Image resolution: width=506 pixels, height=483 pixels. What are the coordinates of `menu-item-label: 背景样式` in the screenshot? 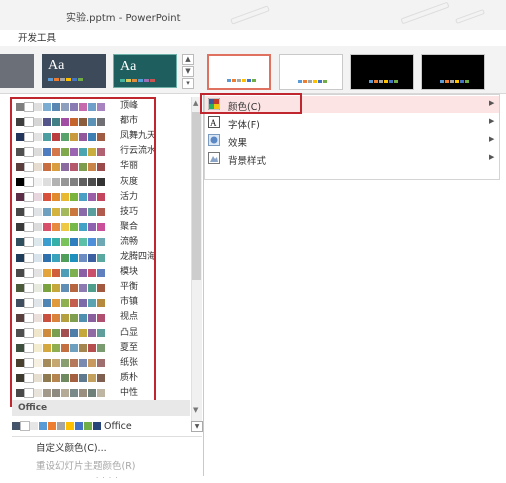 It's located at (247, 161).